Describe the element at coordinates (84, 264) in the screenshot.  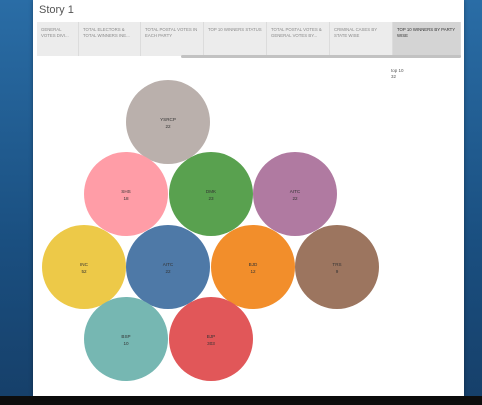
I see `bubble-party-label: INC` at that location.